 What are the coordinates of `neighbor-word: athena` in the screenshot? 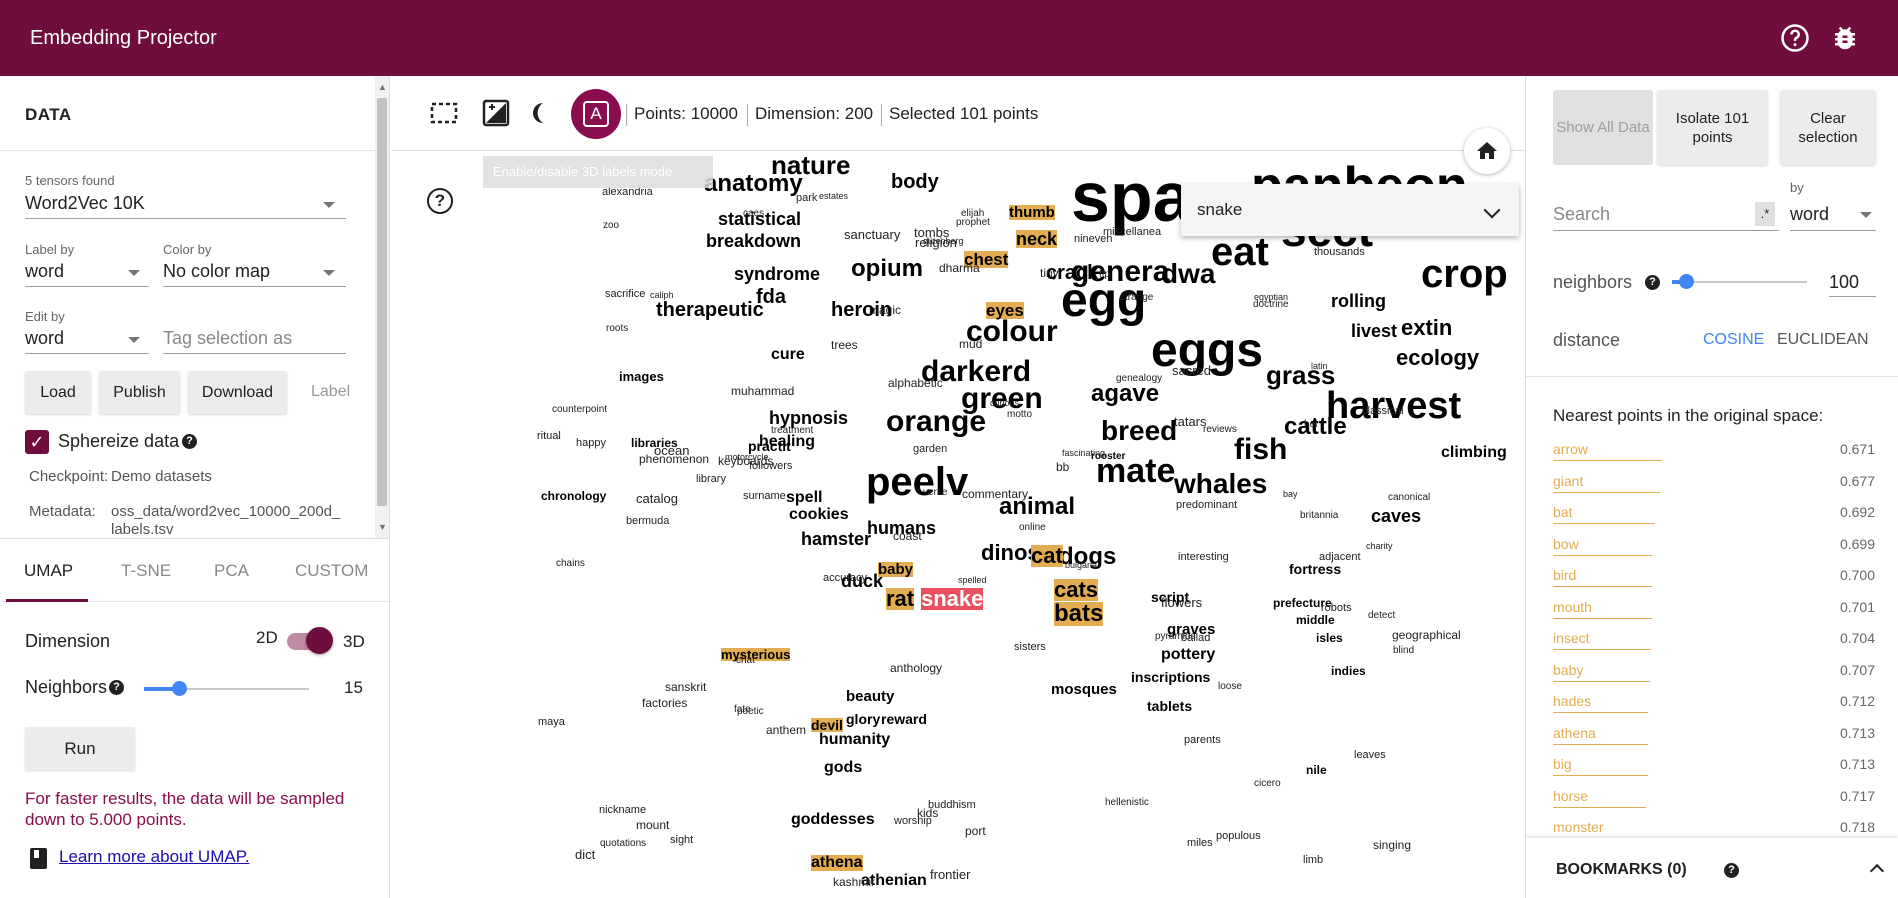 It's located at (1574, 733).